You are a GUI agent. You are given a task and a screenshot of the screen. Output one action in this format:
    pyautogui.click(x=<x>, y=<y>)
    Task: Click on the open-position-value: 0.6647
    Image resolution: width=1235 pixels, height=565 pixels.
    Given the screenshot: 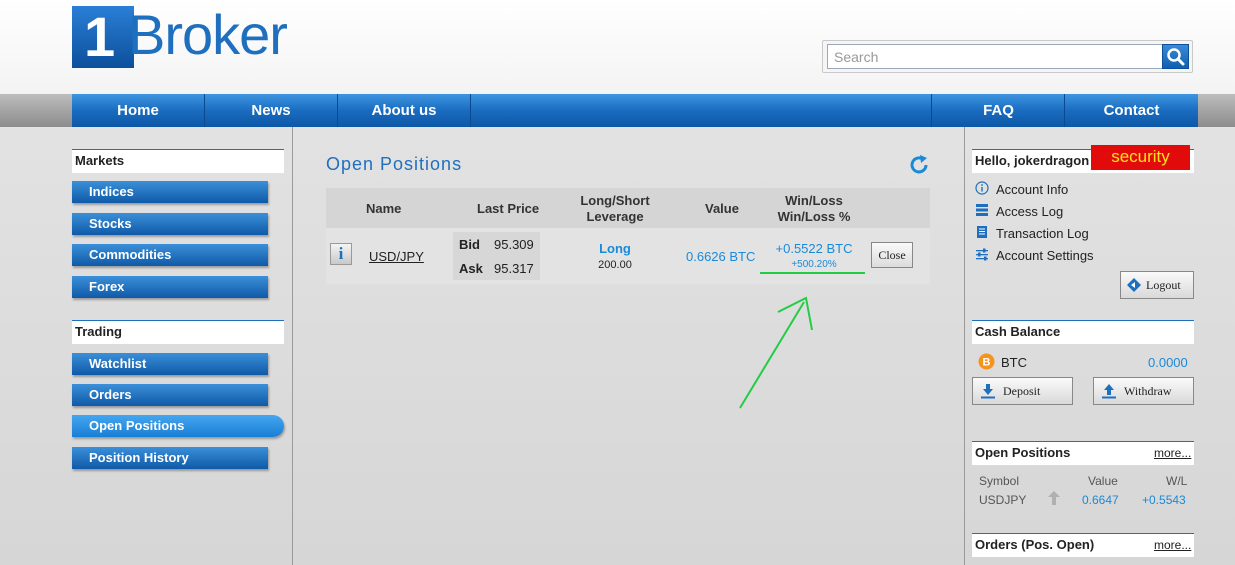 What is the action you would take?
    pyautogui.click(x=1100, y=500)
    